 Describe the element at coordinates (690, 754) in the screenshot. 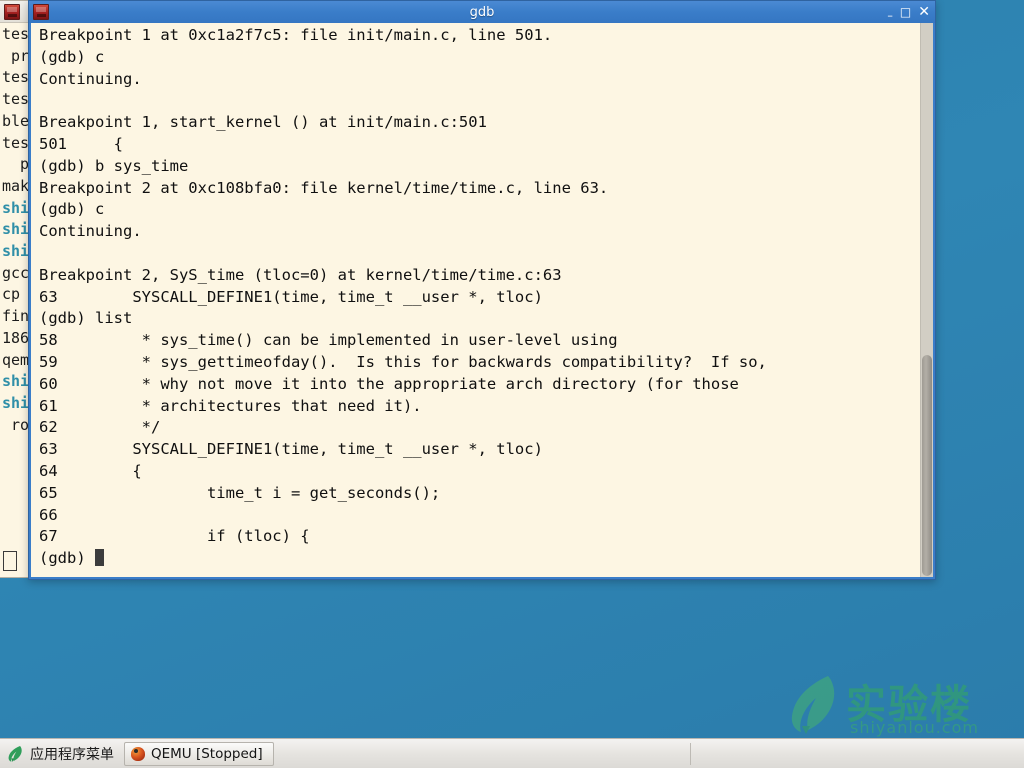

I see `taskbar-separator` at that location.